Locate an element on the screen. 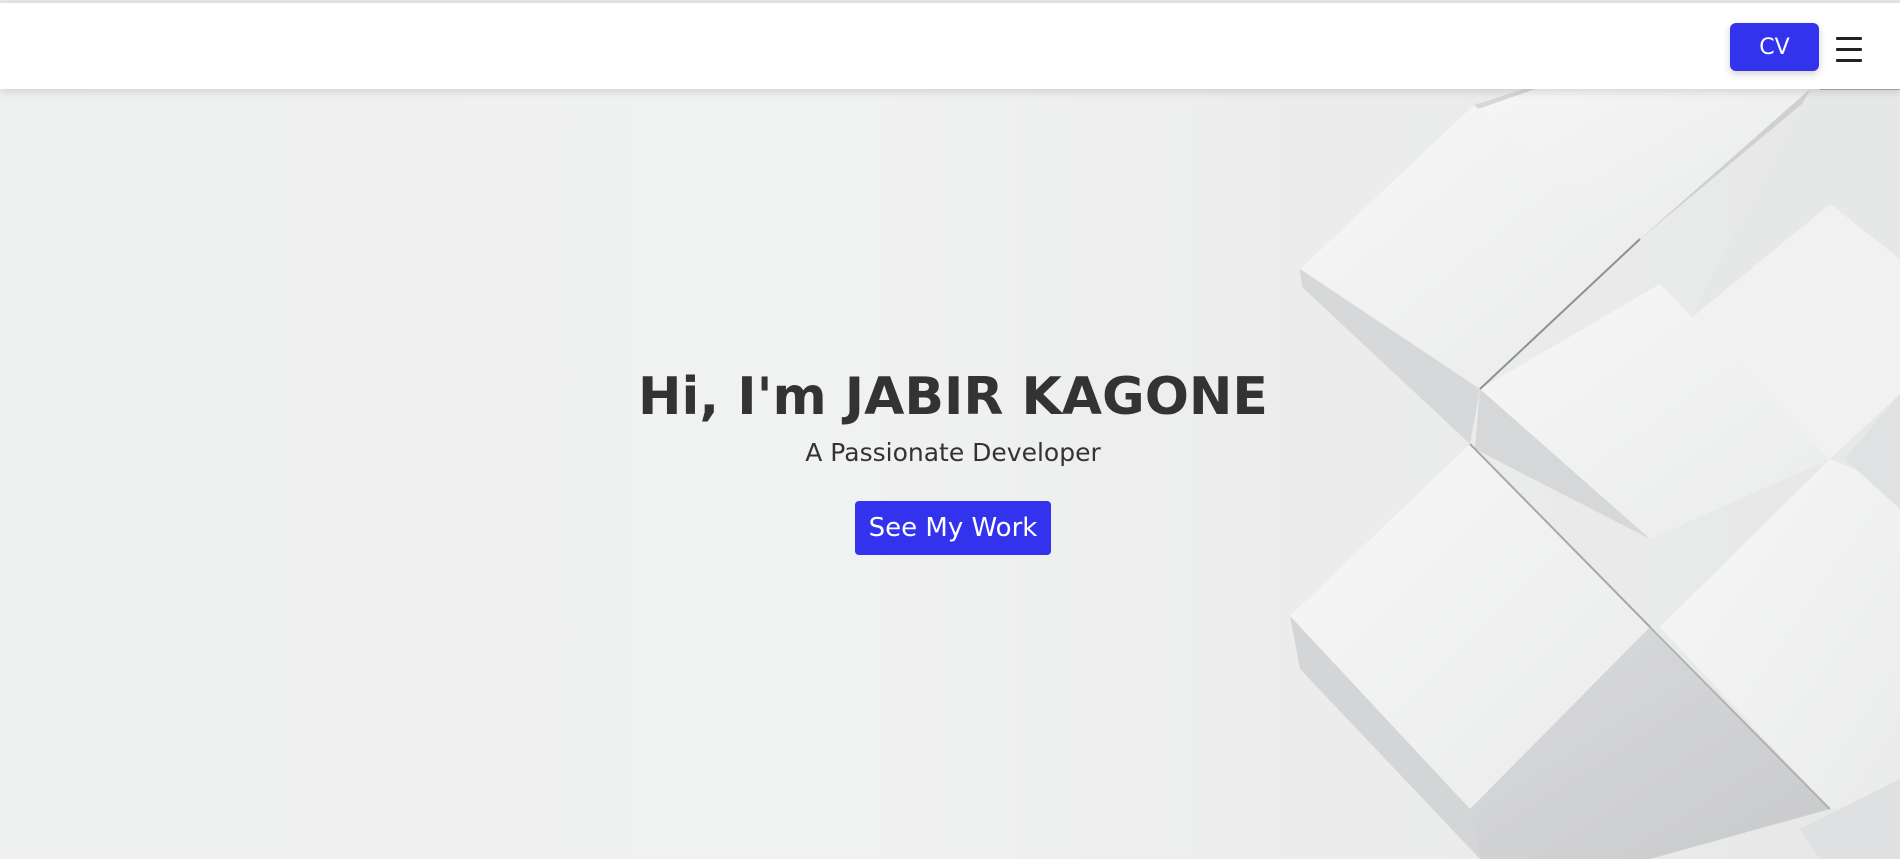 The height and width of the screenshot is (859, 1900). see-my-work-button: See My Work is located at coordinates (953, 528).